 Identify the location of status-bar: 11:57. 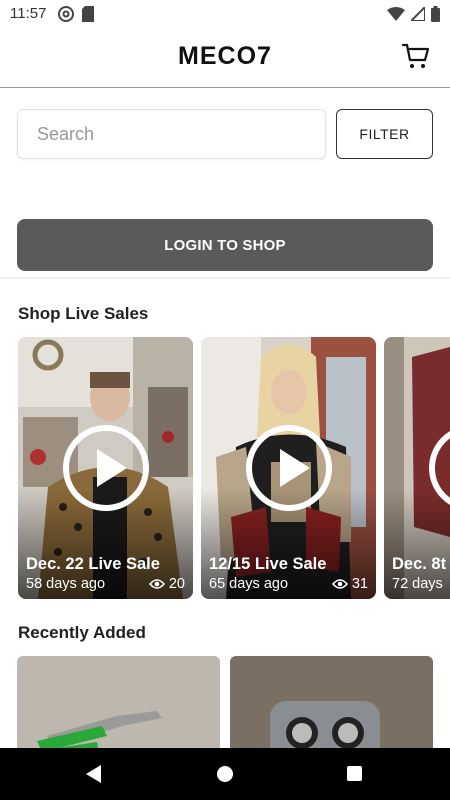
(225, 14).